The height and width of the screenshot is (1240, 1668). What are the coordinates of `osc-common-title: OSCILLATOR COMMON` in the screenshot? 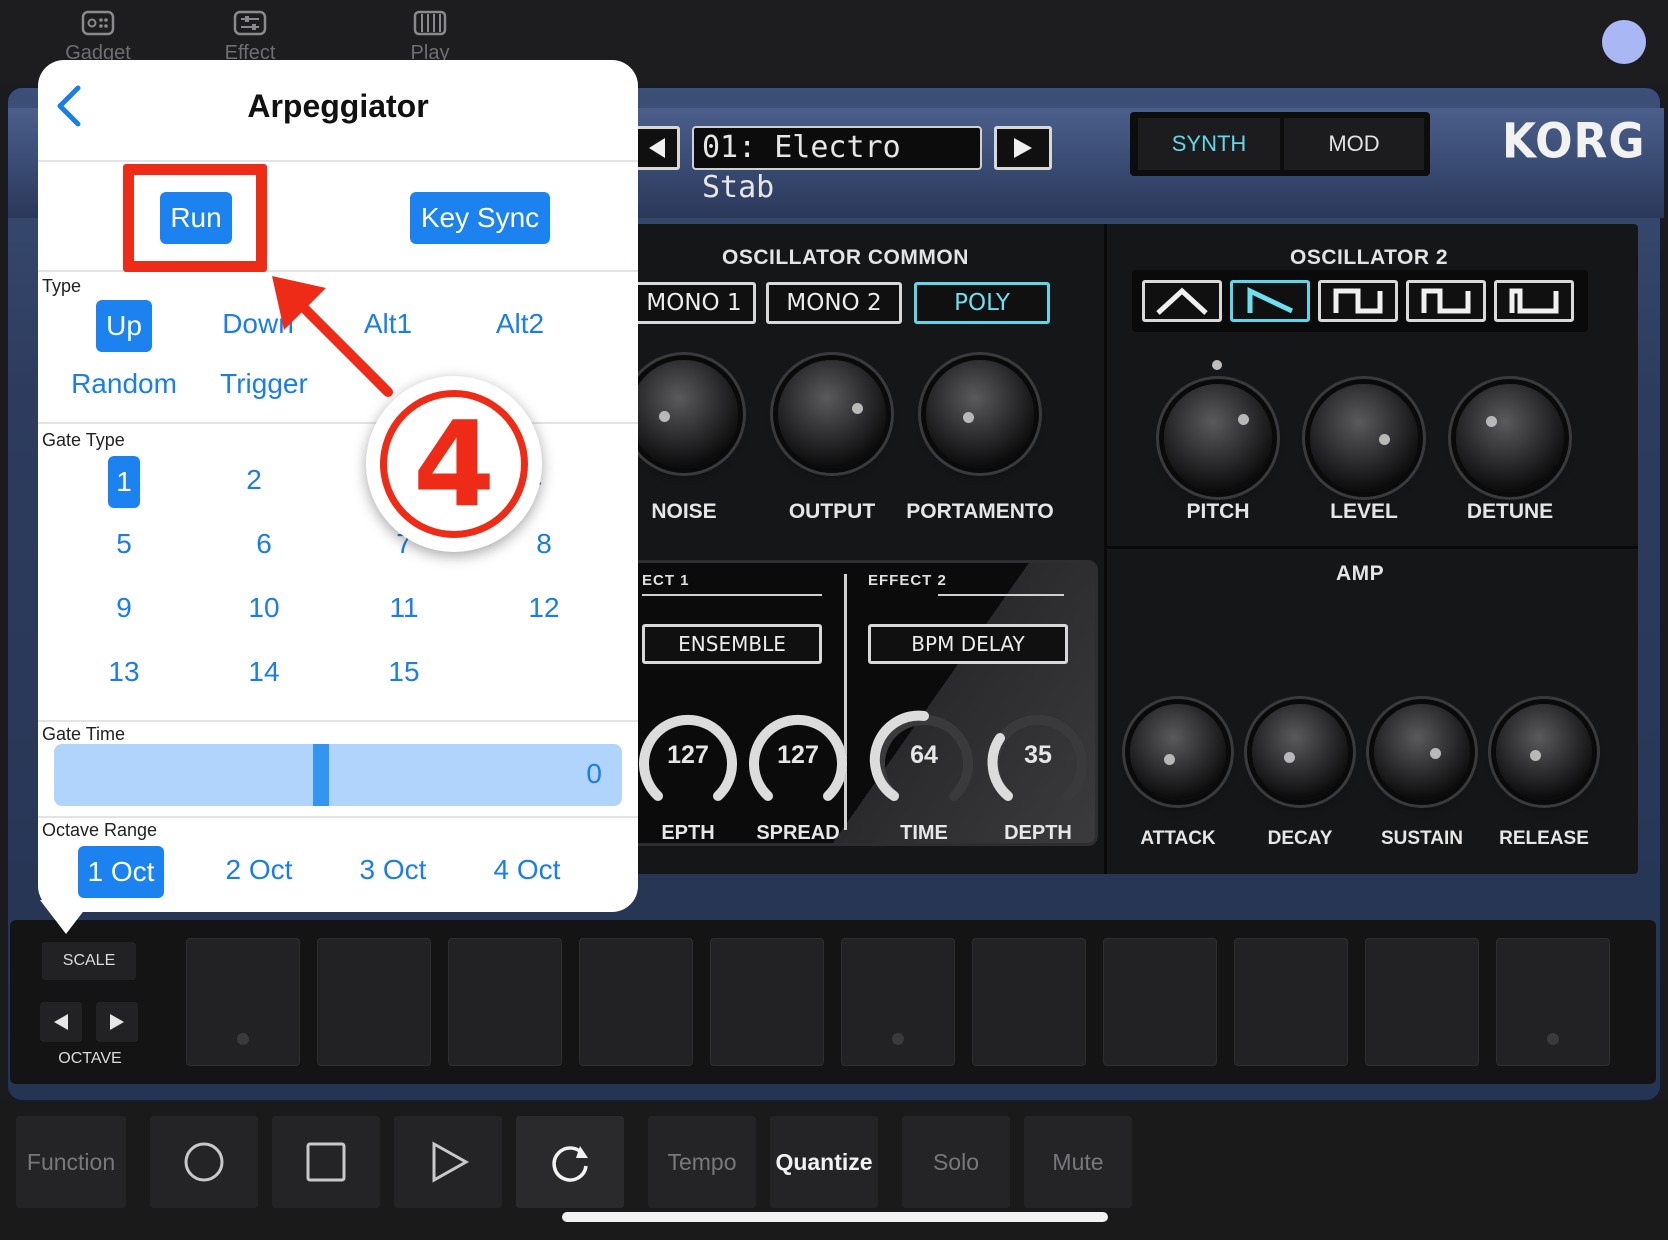 It's located at (845, 257).